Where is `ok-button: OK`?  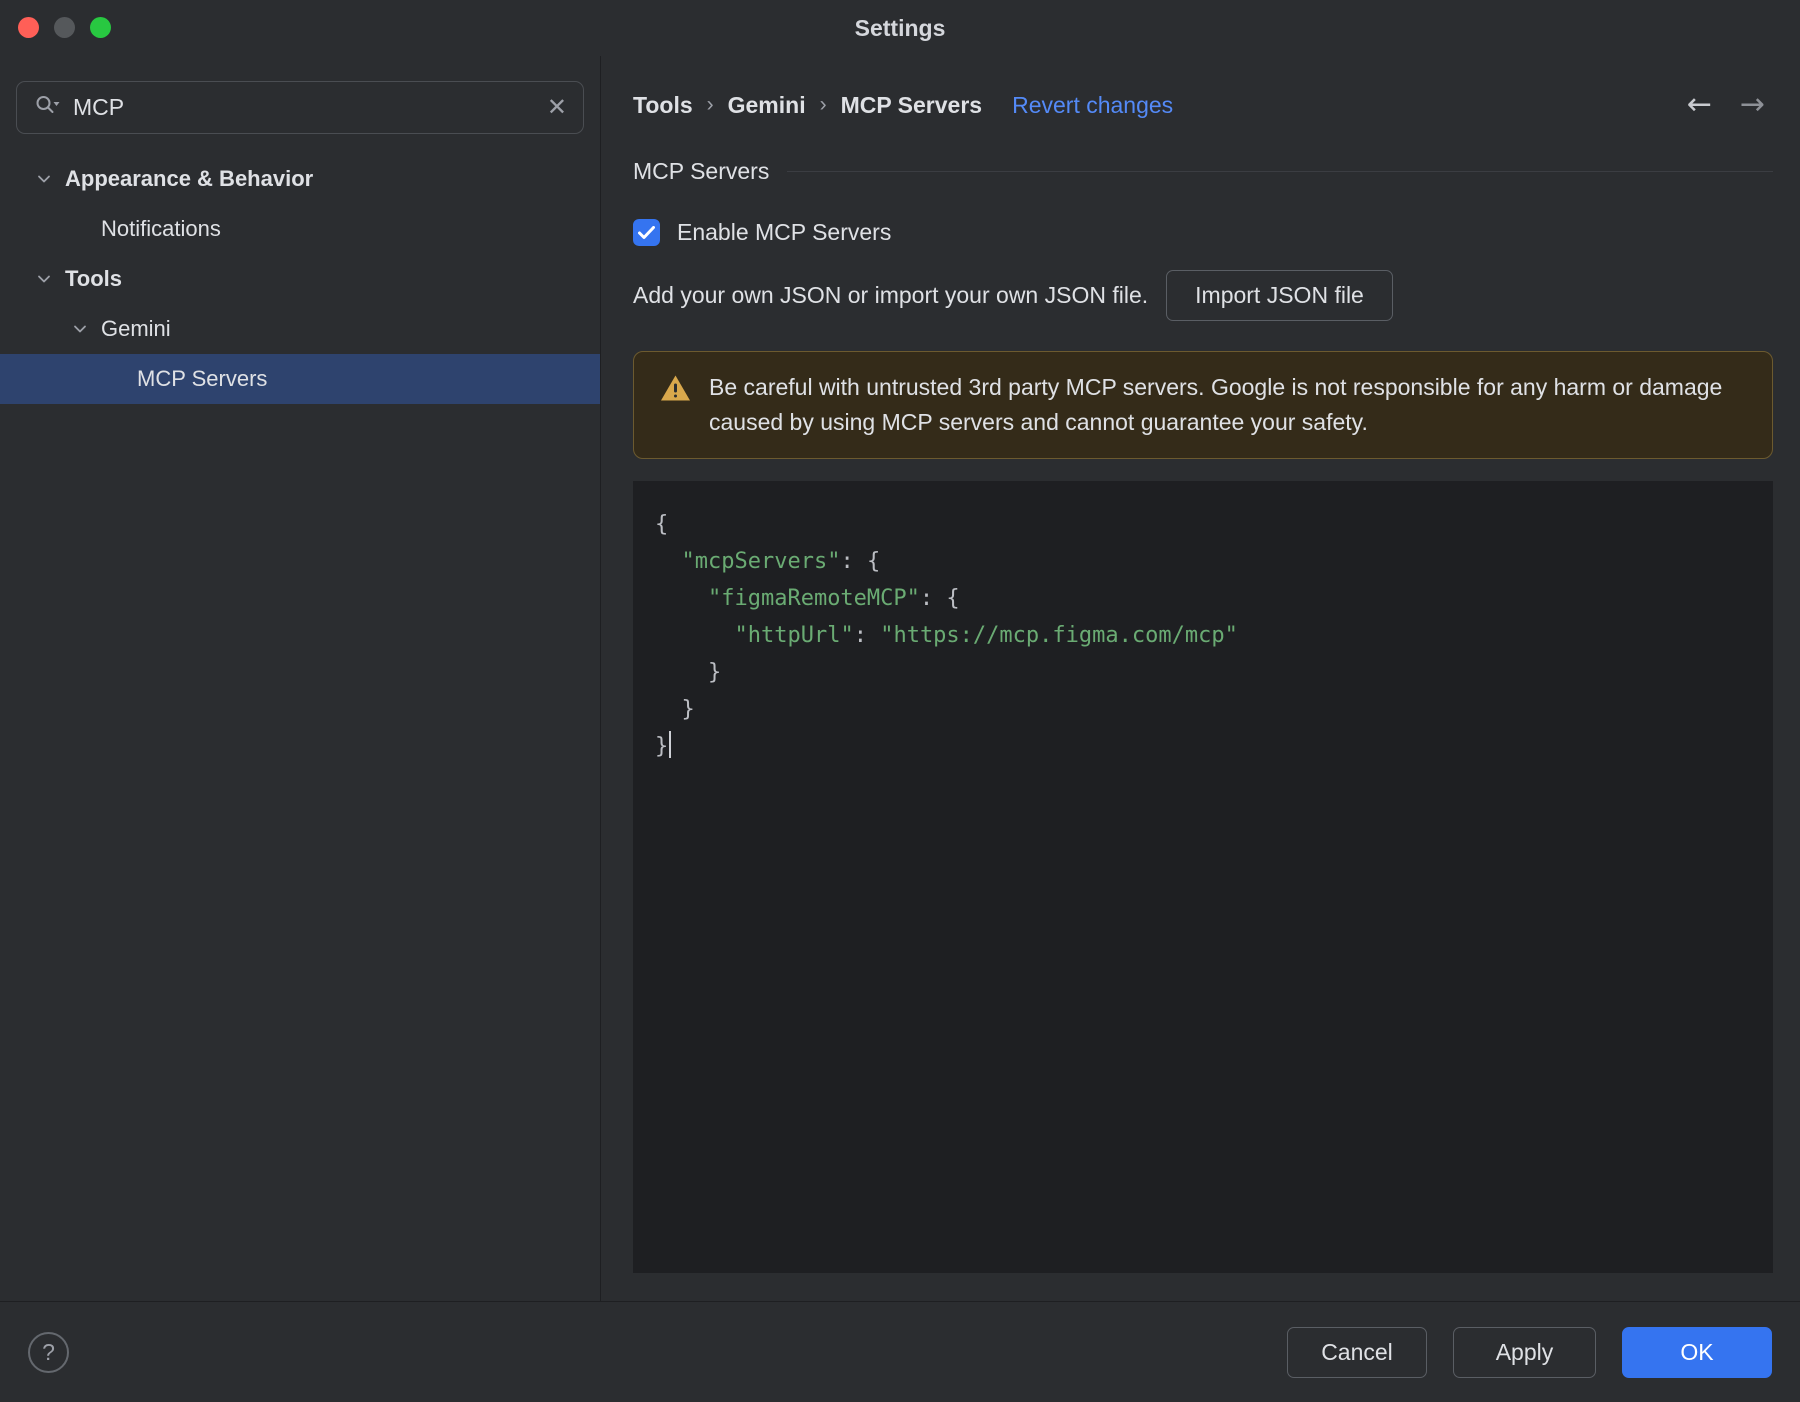 ok-button: OK is located at coordinates (1697, 1352).